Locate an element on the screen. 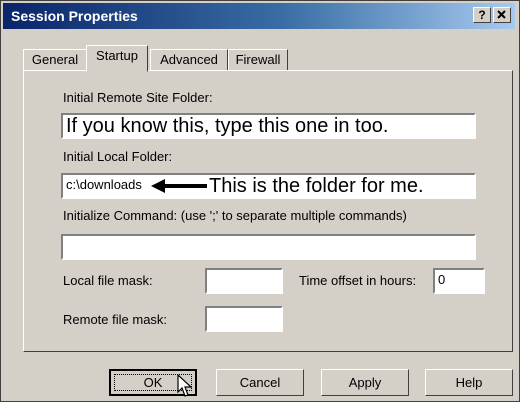 This screenshot has height=404, width=522. apply-button: Apply is located at coordinates (365, 382).